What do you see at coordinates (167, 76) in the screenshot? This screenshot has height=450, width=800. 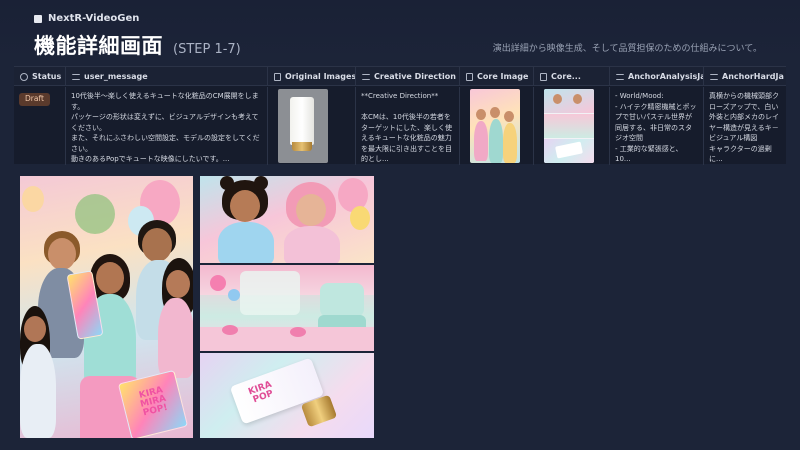 I see `column-header-user-message: user_message` at bounding box center [167, 76].